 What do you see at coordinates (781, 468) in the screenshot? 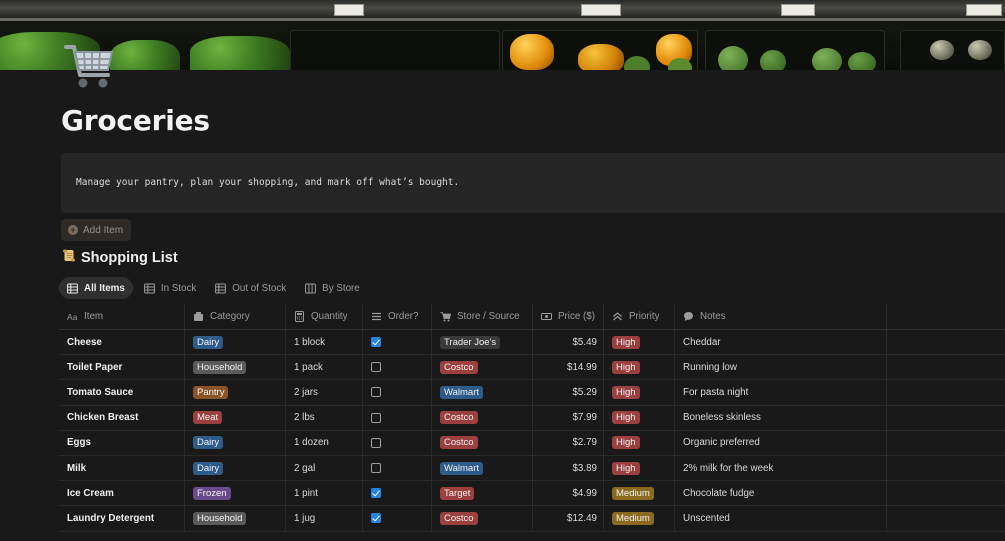
I see `notes-cell: 2% milk for the week` at bounding box center [781, 468].